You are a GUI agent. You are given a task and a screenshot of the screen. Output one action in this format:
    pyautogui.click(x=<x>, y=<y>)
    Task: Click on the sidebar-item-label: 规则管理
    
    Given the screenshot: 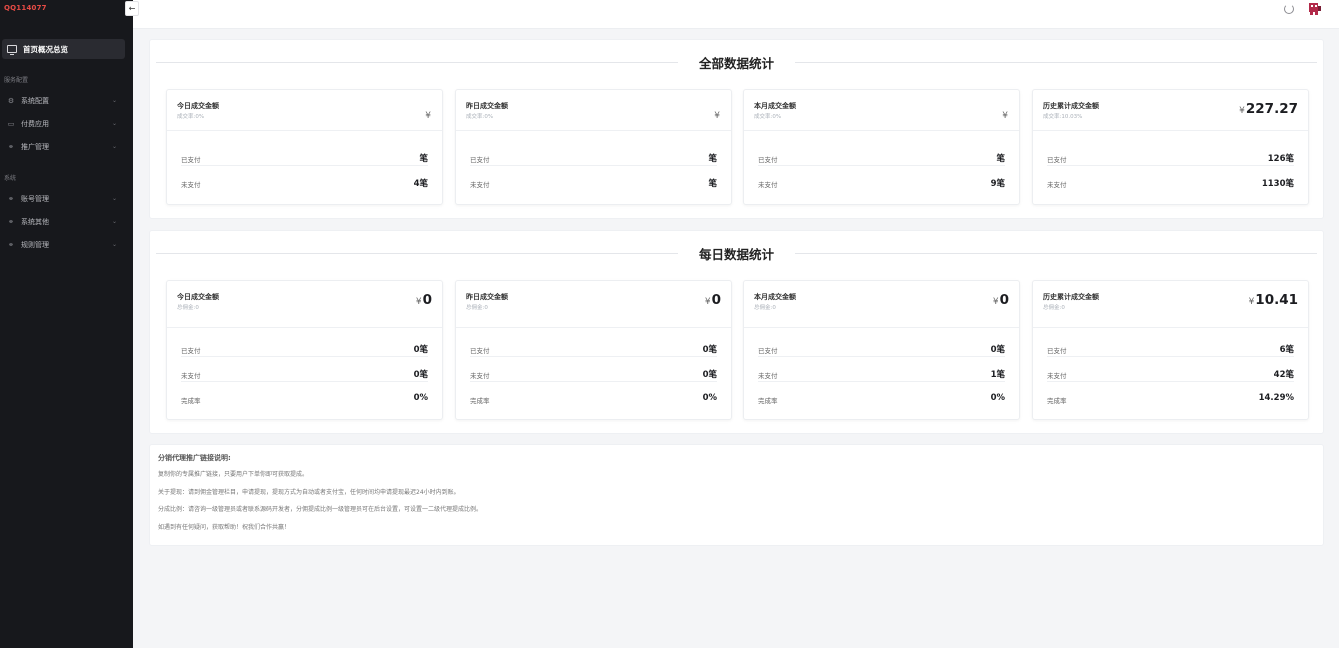 What is the action you would take?
    pyautogui.click(x=35, y=245)
    